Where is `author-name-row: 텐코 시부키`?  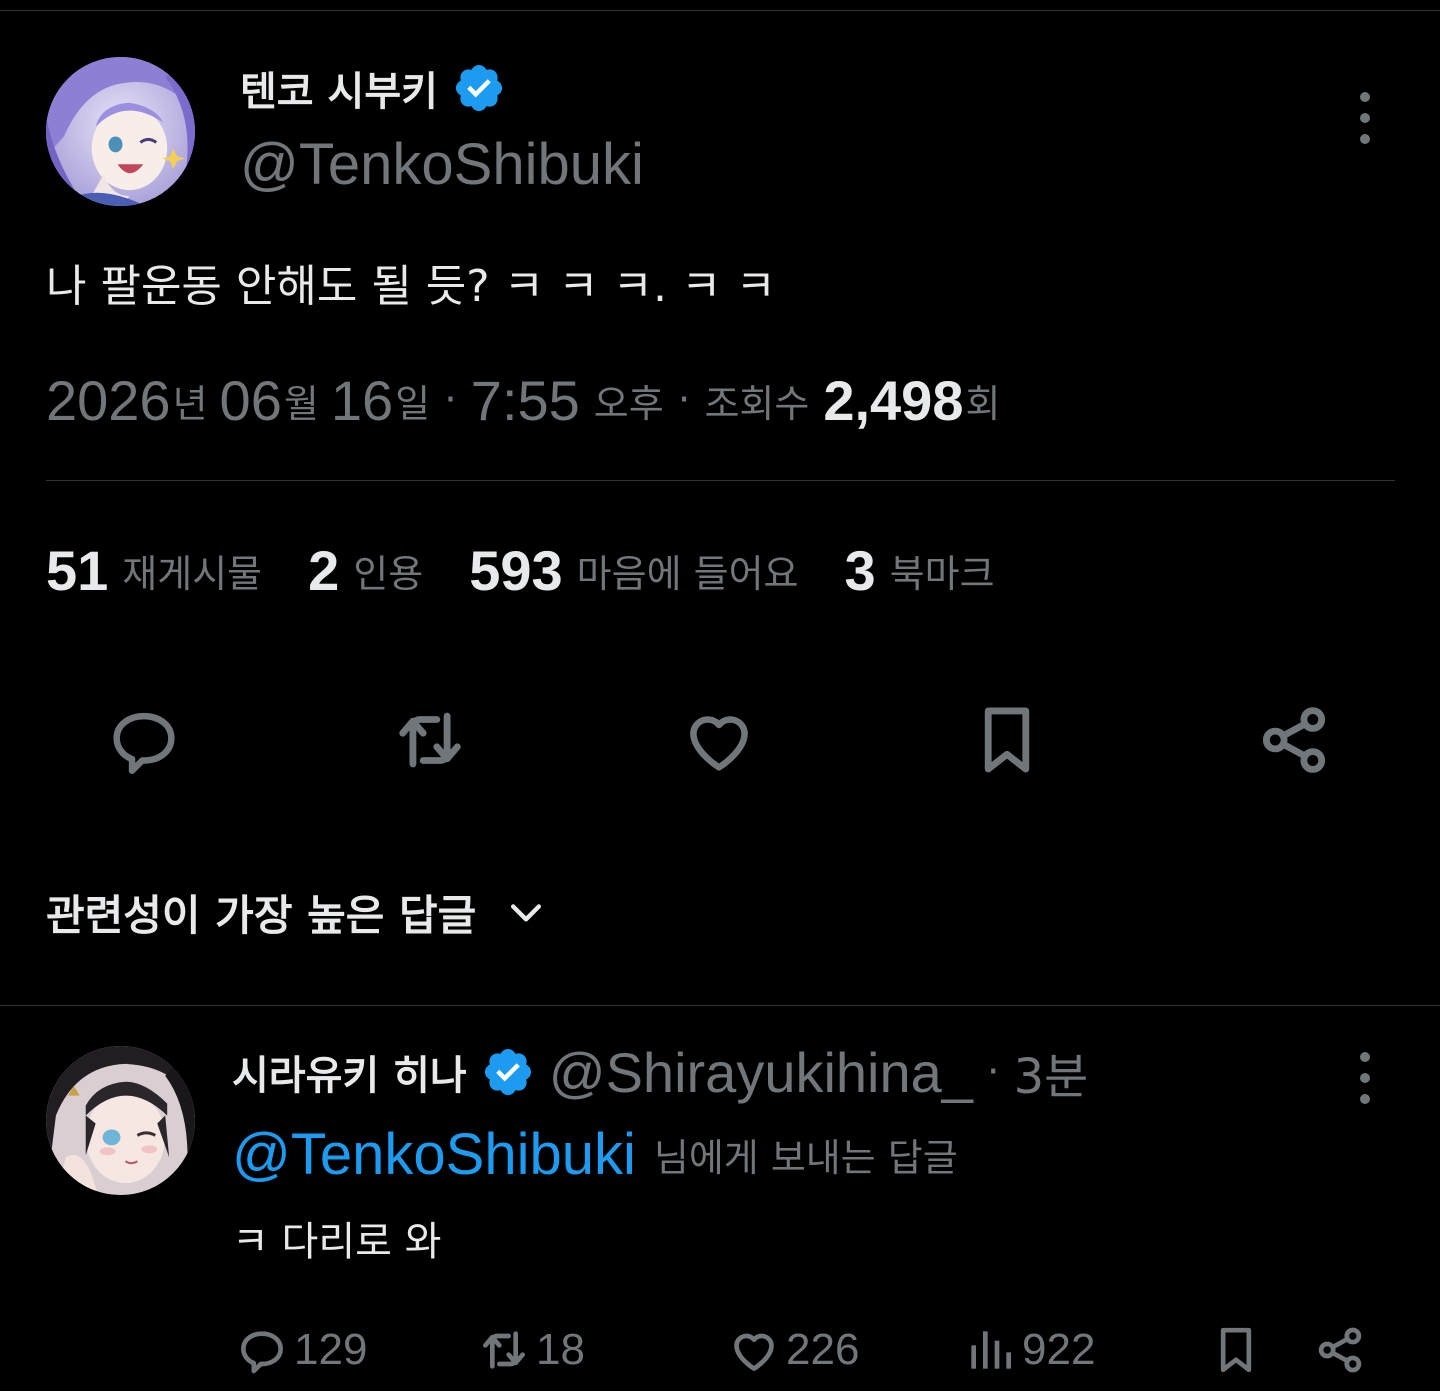 author-name-row: 텐코 시부키 is located at coordinates (373, 88).